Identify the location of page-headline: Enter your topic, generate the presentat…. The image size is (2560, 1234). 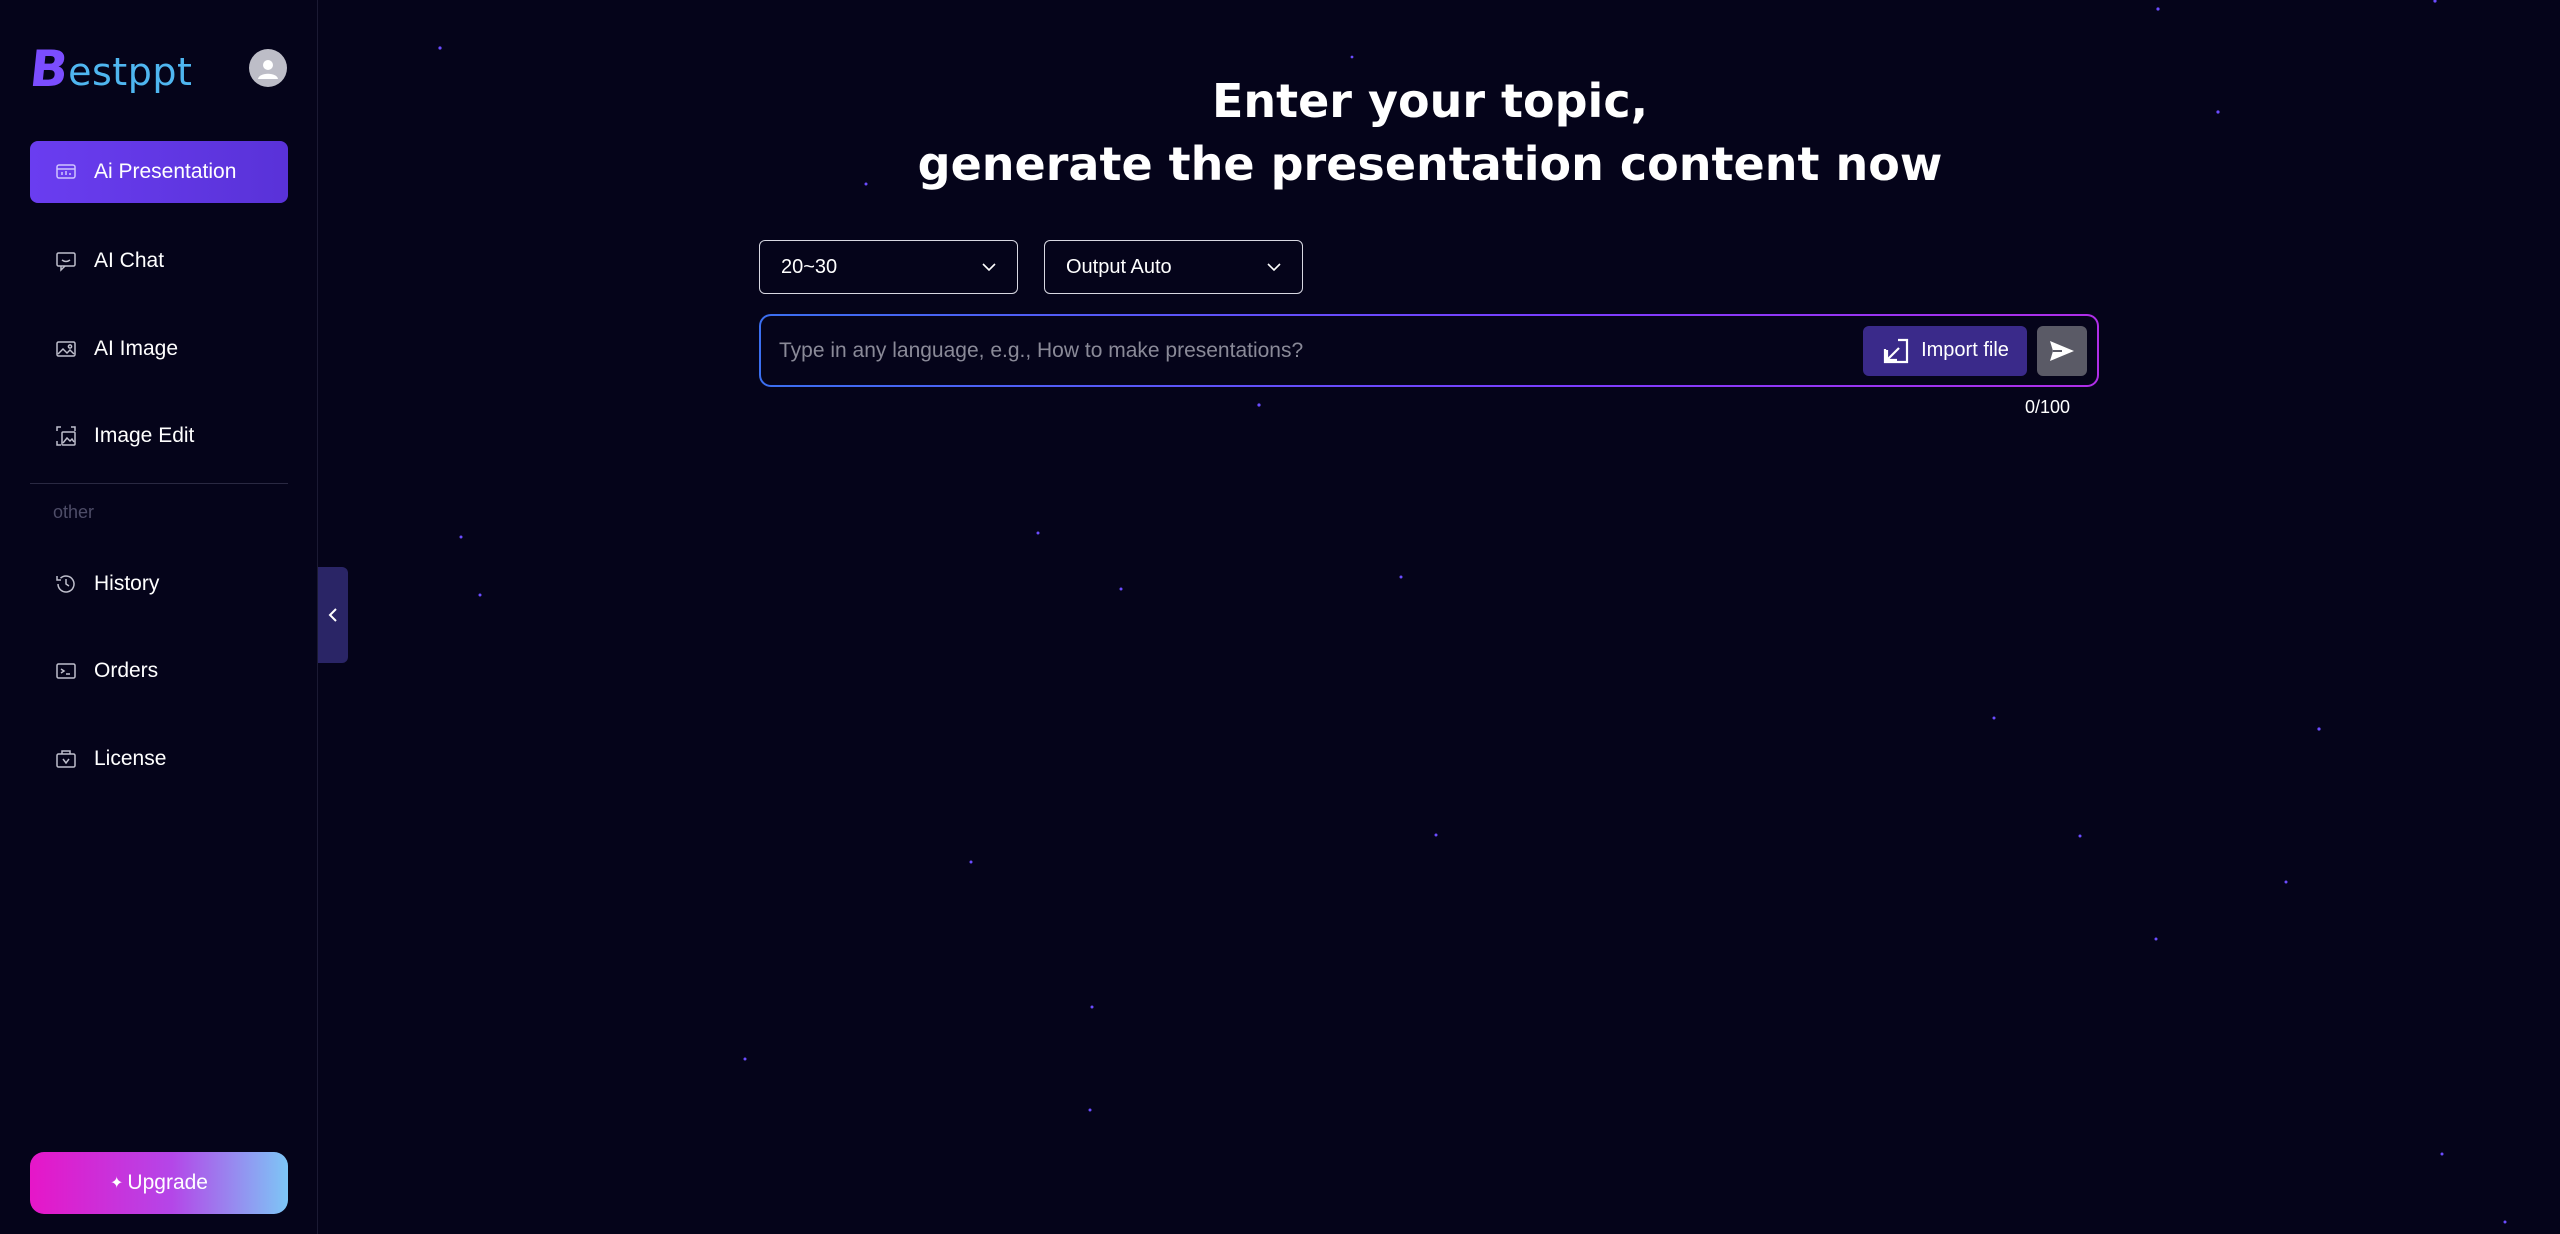
(1430, 133).